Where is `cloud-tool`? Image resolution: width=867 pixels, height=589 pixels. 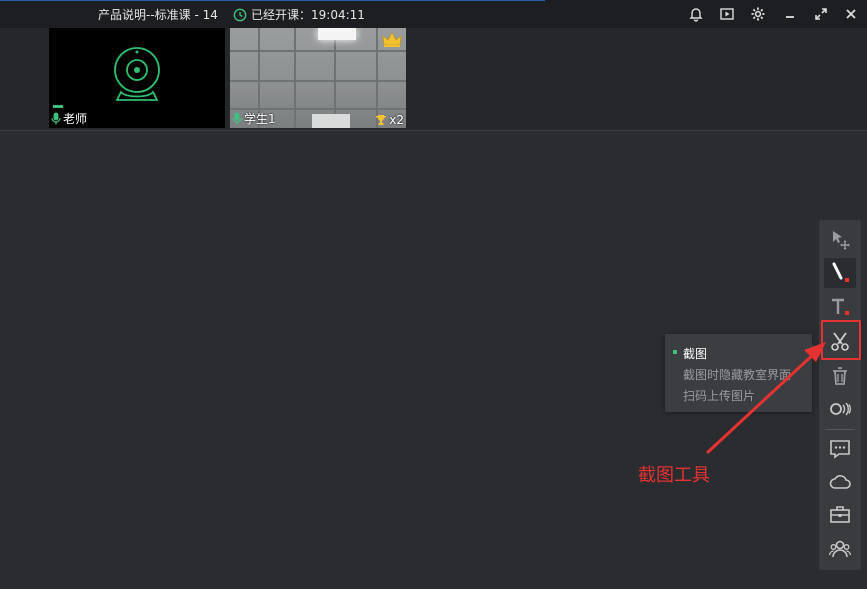 cloud-tool is located at coordinates (840, 482).